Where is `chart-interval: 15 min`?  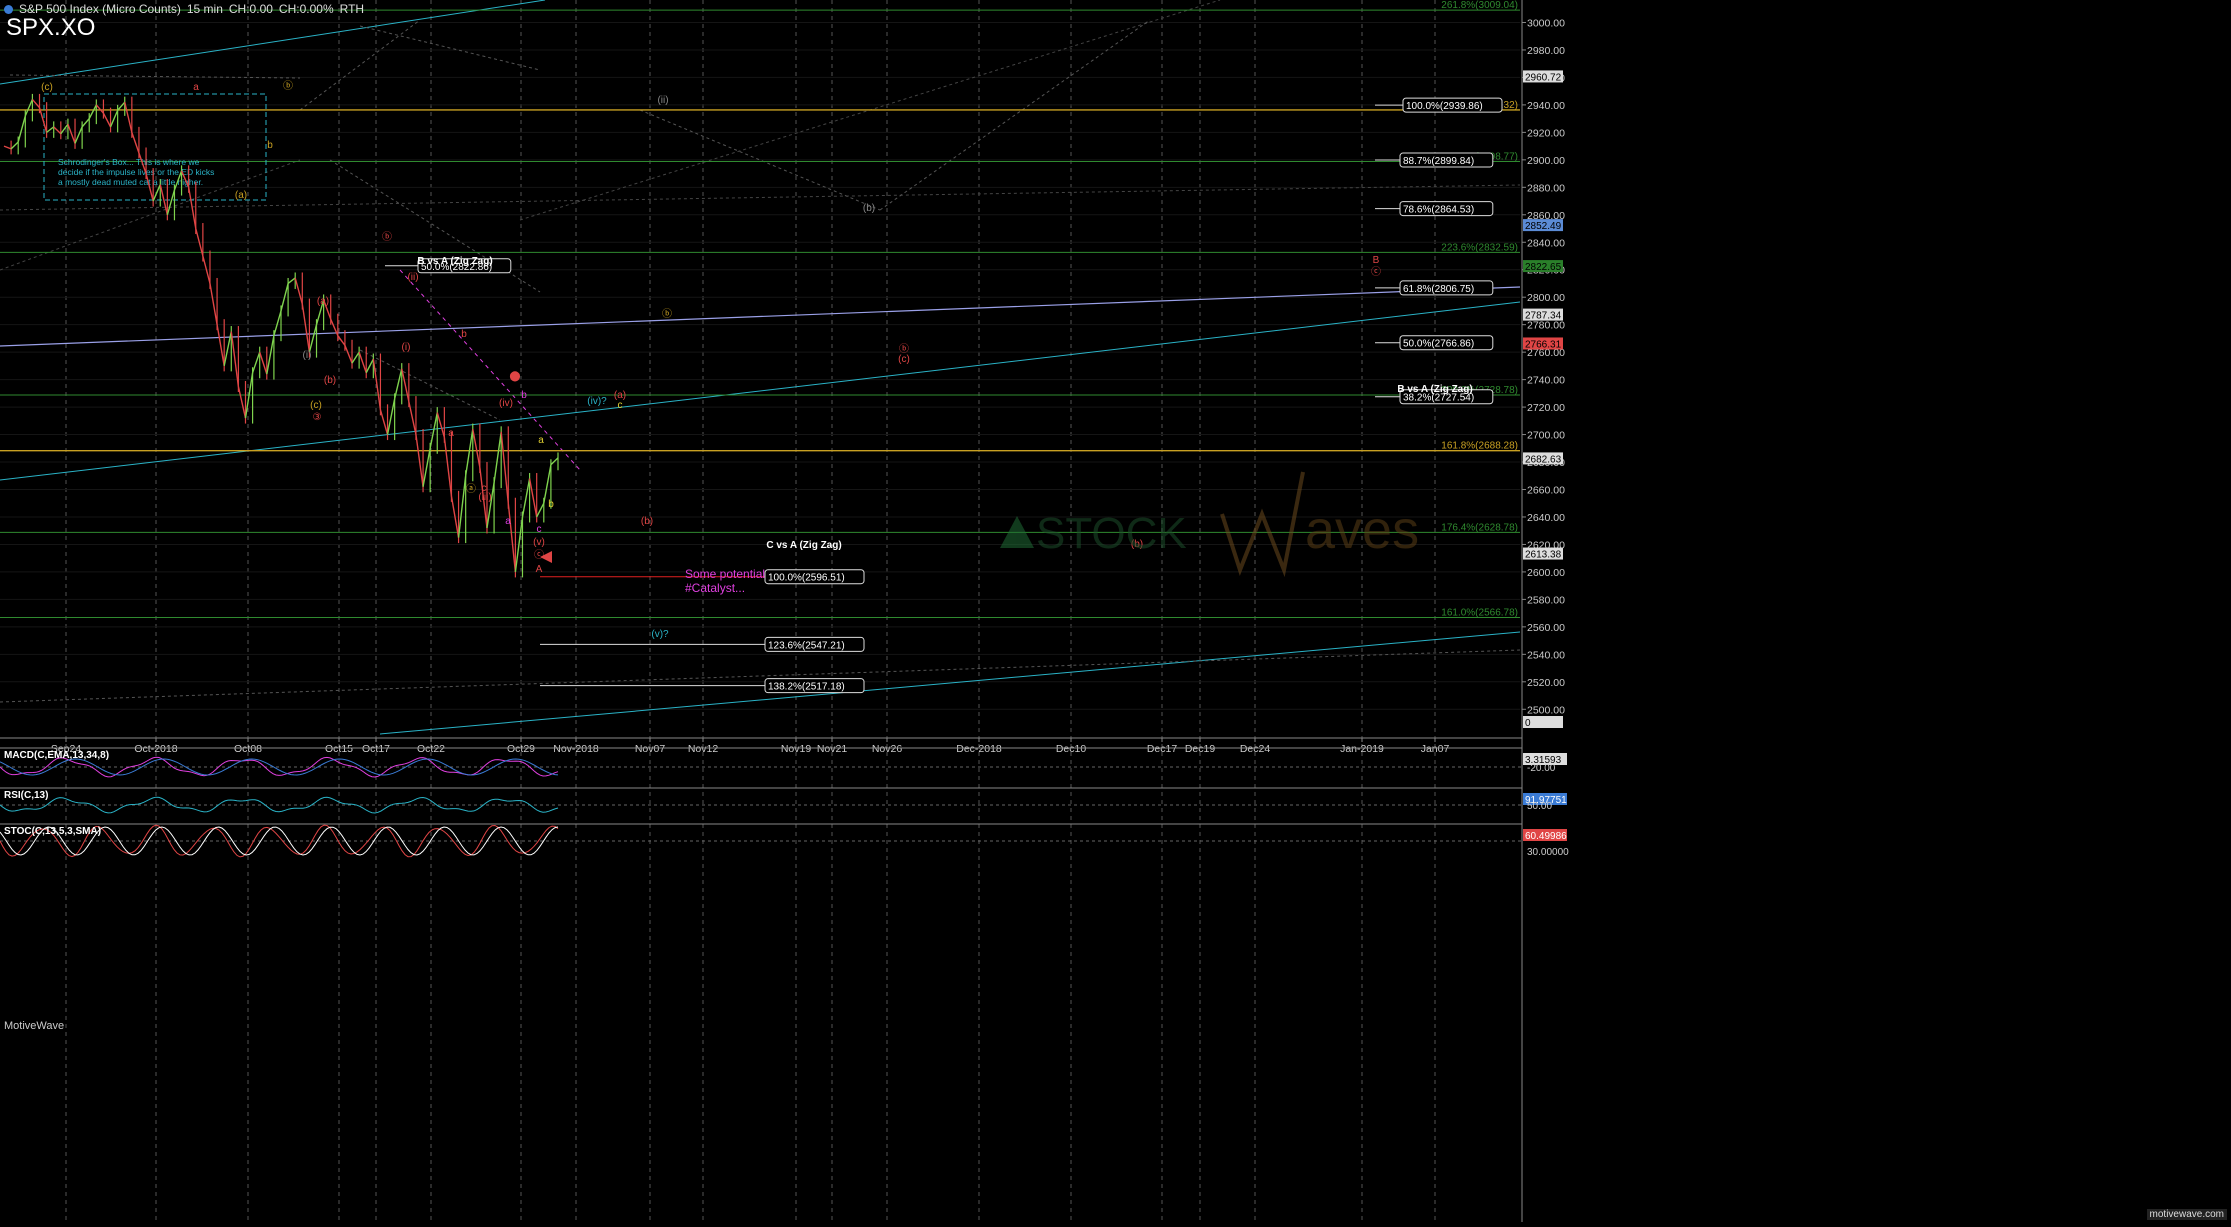
chart-interval: 15 min is located at coordinates (204, 9).